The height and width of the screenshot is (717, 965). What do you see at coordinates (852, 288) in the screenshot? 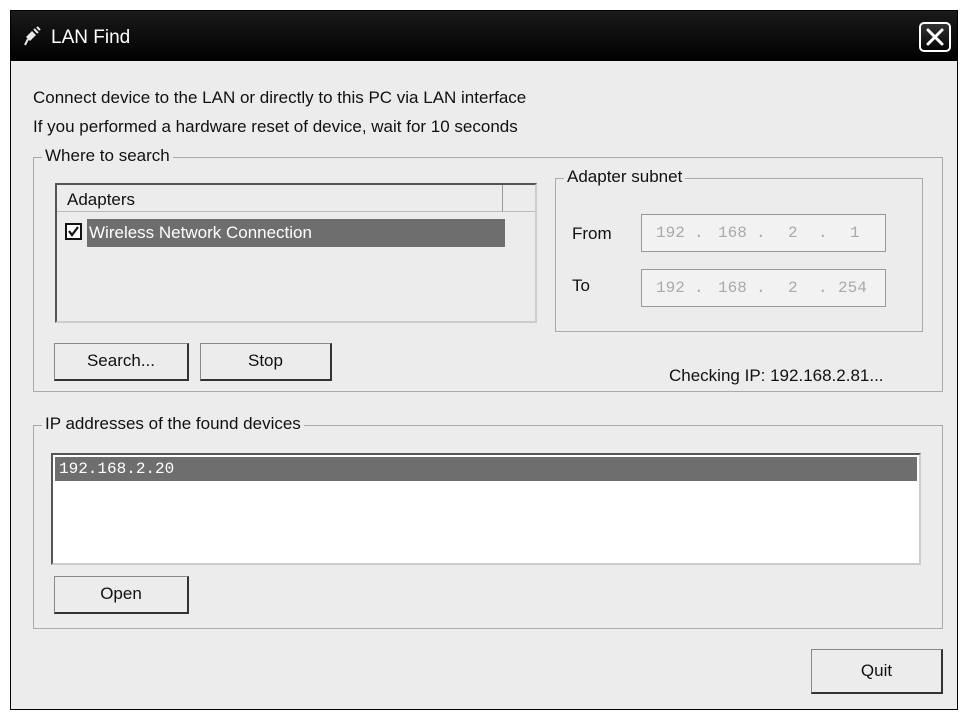
I see `to-octet-4: 254` at bounding box center [852, 288].